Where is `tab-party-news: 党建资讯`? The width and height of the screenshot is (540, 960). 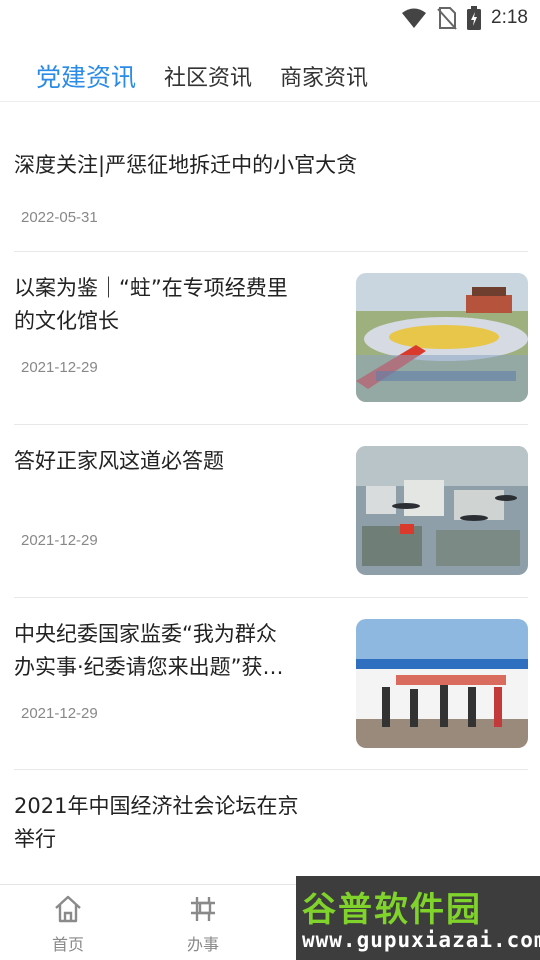 tab-party-news: 党建资讯 is located at coordinates (86, 76).